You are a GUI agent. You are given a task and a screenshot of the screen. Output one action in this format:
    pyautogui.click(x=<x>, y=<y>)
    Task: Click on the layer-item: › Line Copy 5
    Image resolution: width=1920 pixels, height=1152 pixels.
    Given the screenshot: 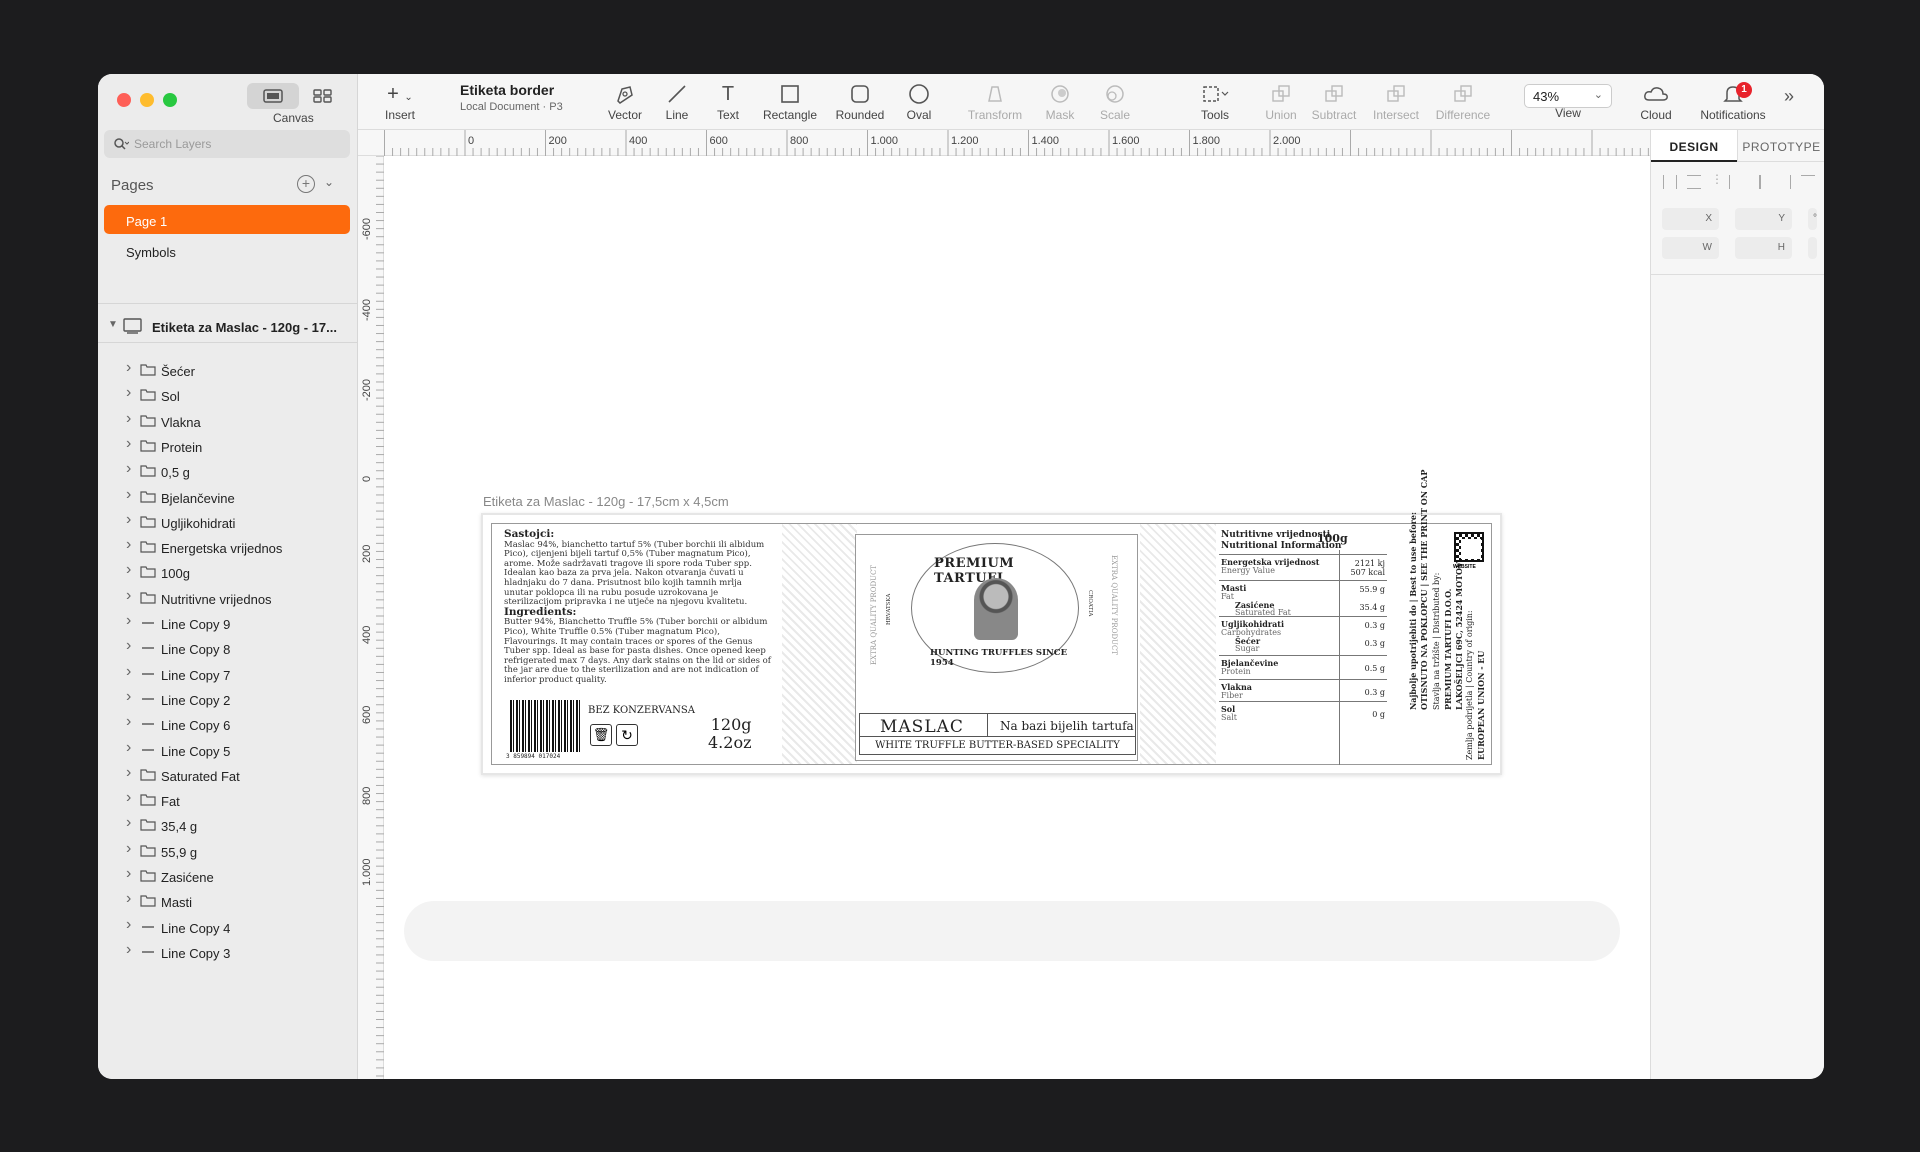 What is the action you would take?
    pyautogui.click(x=228, y=750)
    